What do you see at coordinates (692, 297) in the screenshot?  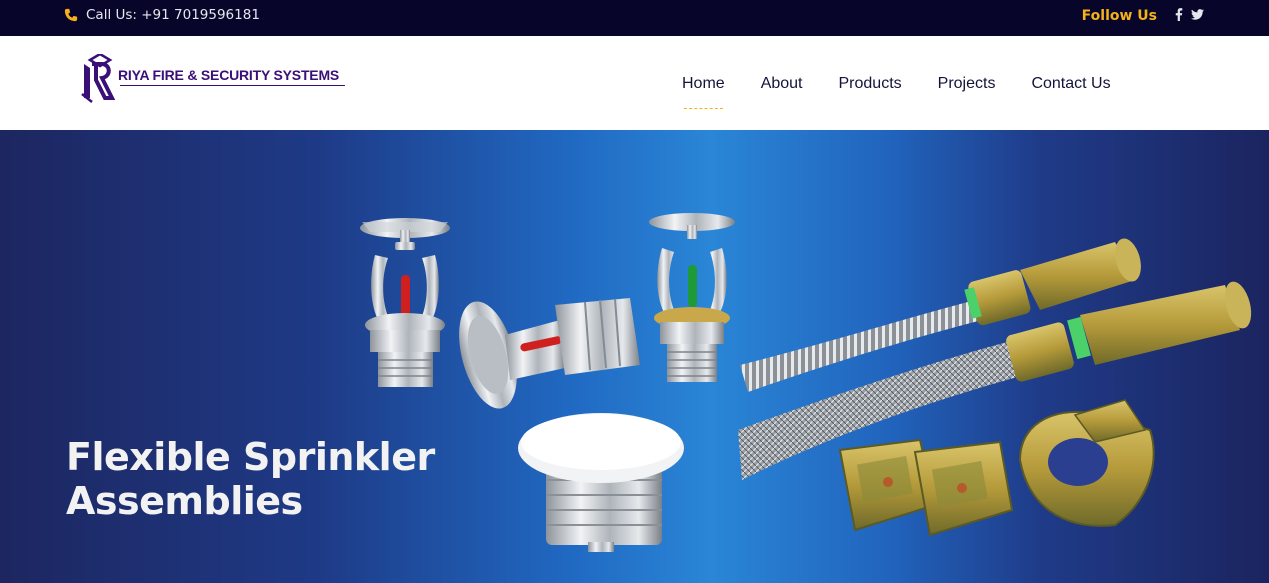 I see `pendent-sprinkler-green` at bounding box center [692, 297].